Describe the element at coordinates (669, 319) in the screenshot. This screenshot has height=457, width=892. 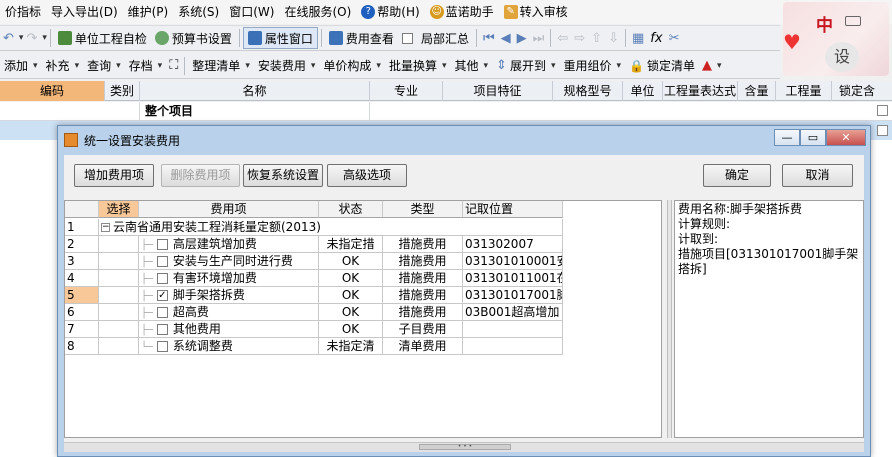
I see `panel-splitter` at that location.